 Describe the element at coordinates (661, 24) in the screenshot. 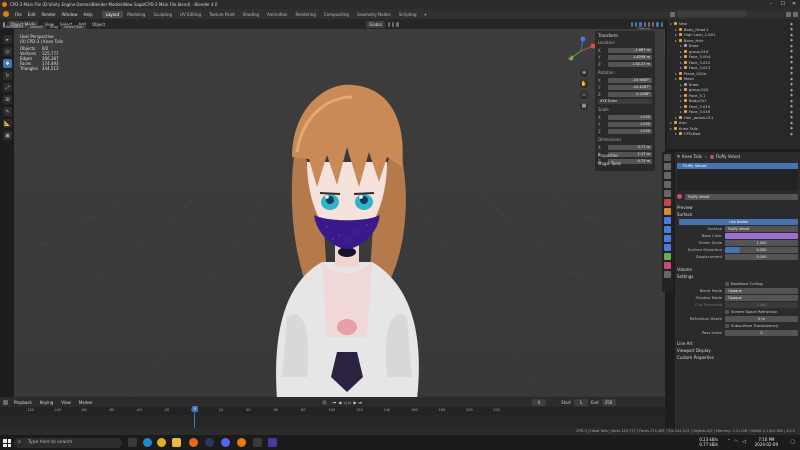

I see `shading-rendered-icon` at that location.